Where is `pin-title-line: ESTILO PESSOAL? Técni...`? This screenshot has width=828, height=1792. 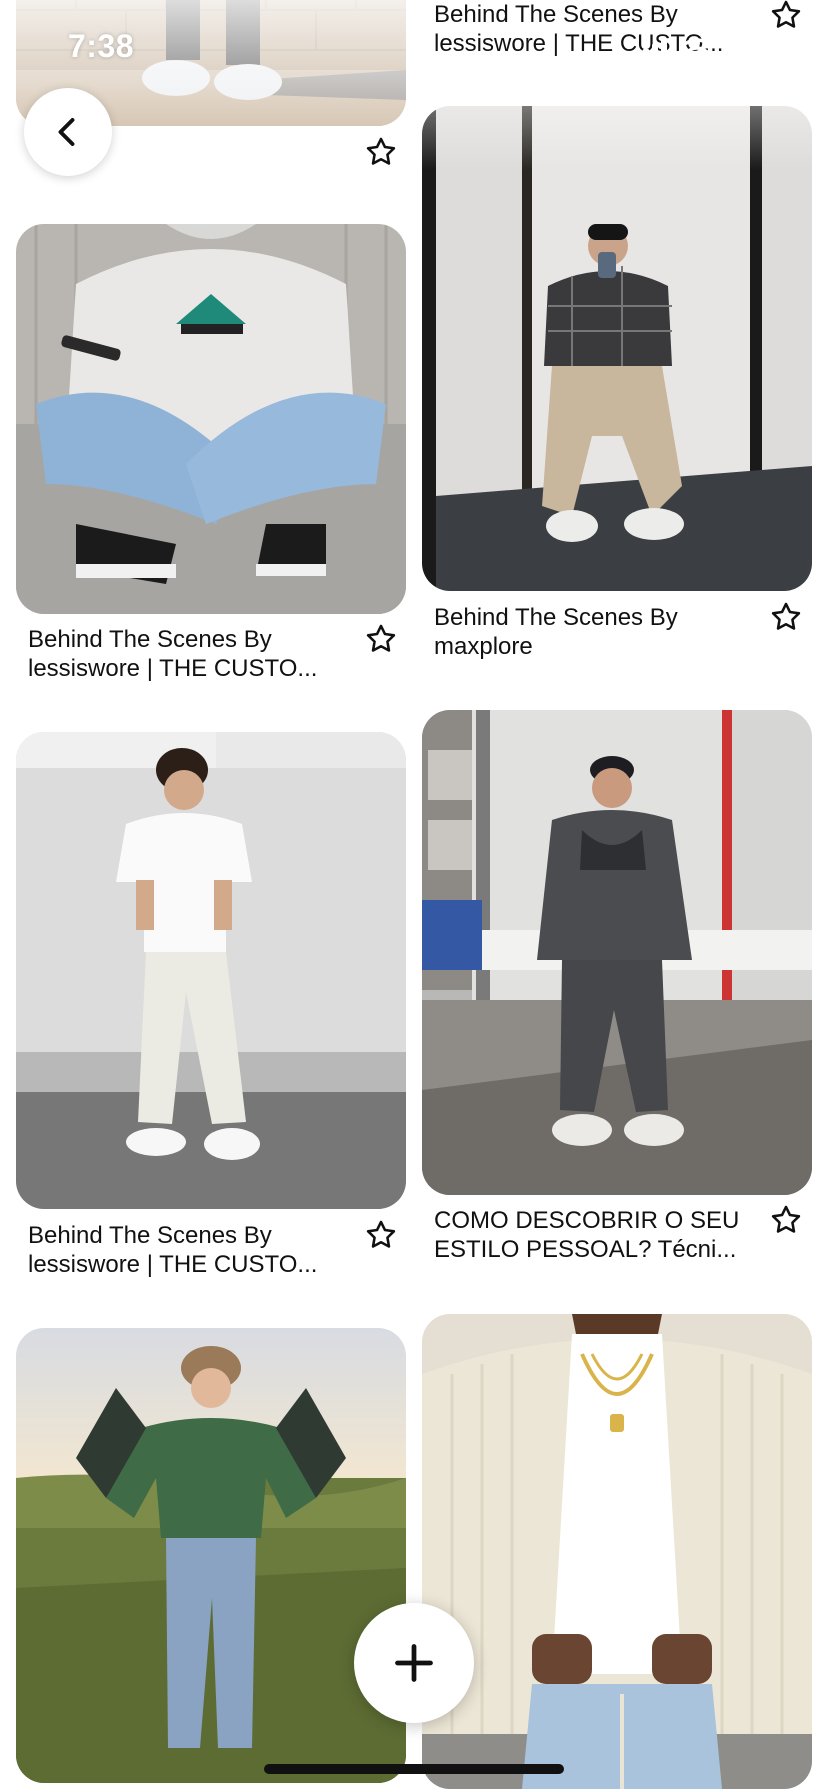
pin-title-line: ESTILO PESSOAL? Técni... is located at coordinates (585, 1249).